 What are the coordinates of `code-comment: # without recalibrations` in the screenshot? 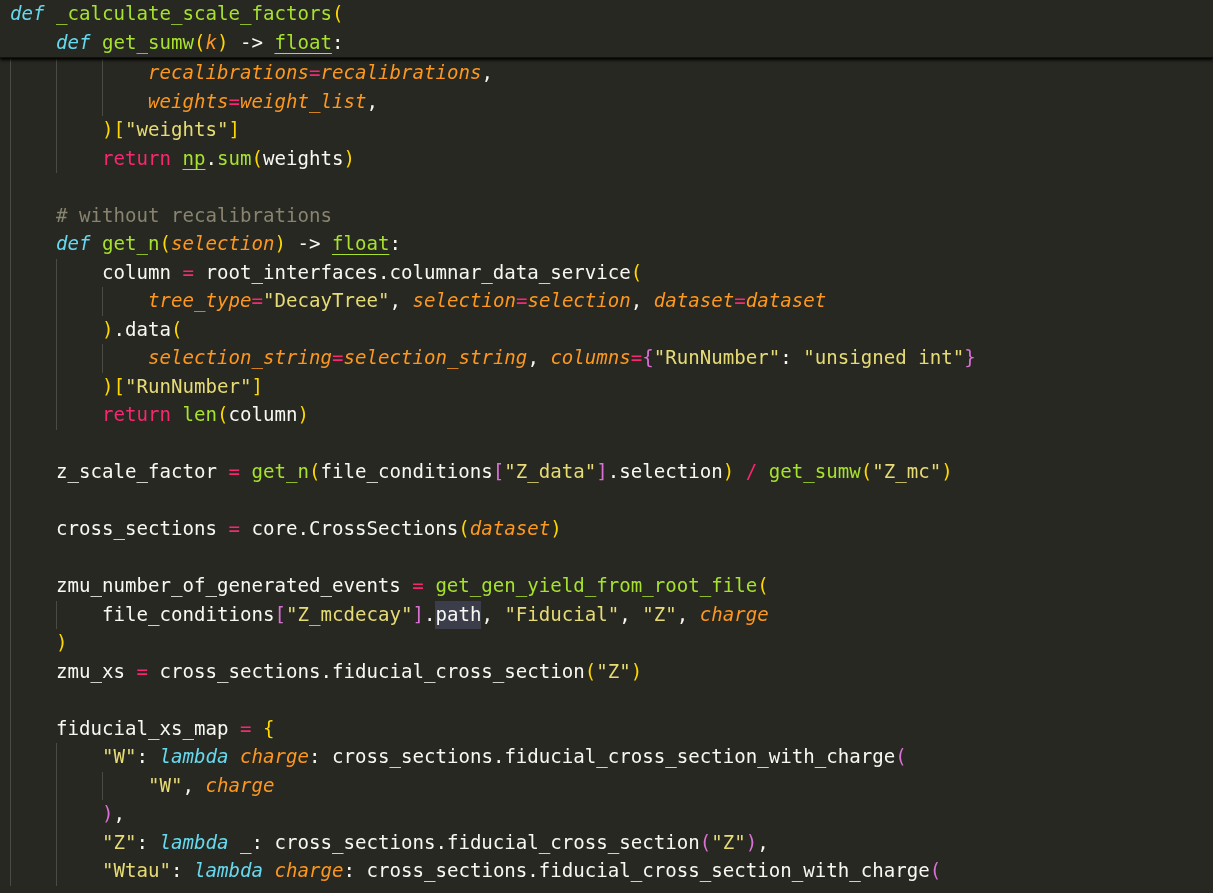 It's located at (194, 215).